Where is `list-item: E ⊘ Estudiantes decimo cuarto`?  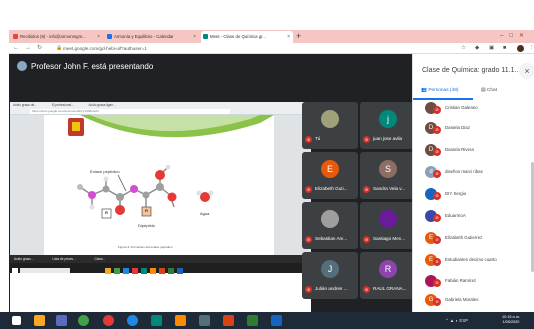
list-item: E ⊘ Estudiantes decimo cuarto is located at coordinates (475, 261).